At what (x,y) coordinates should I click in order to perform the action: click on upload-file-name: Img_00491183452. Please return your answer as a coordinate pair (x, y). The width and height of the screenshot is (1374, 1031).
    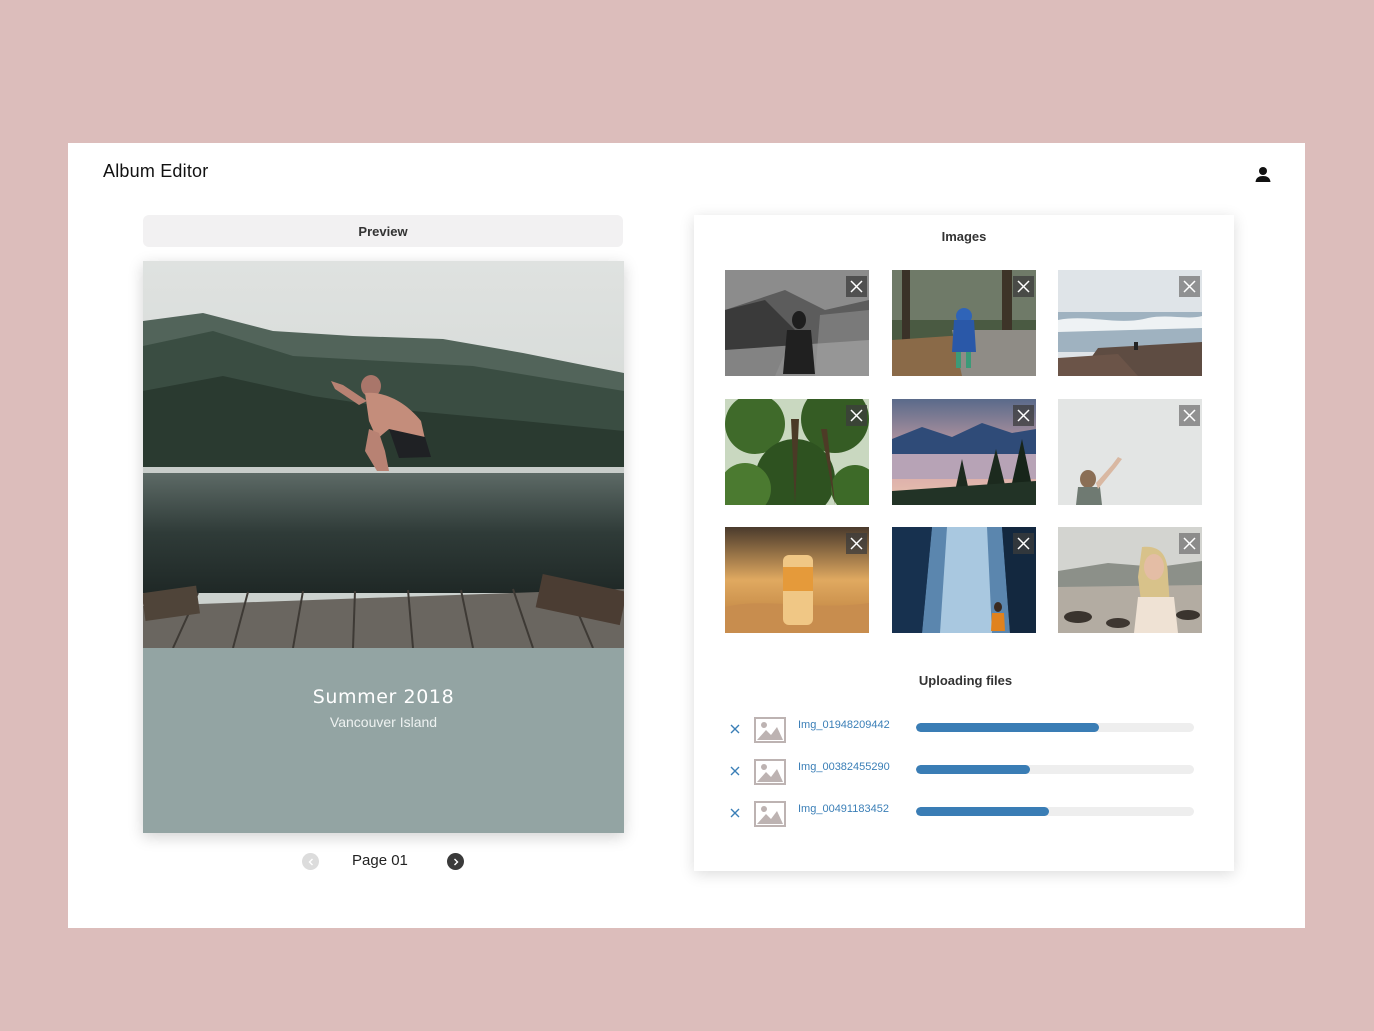
    Looking at the image, I should click on (843, 809).